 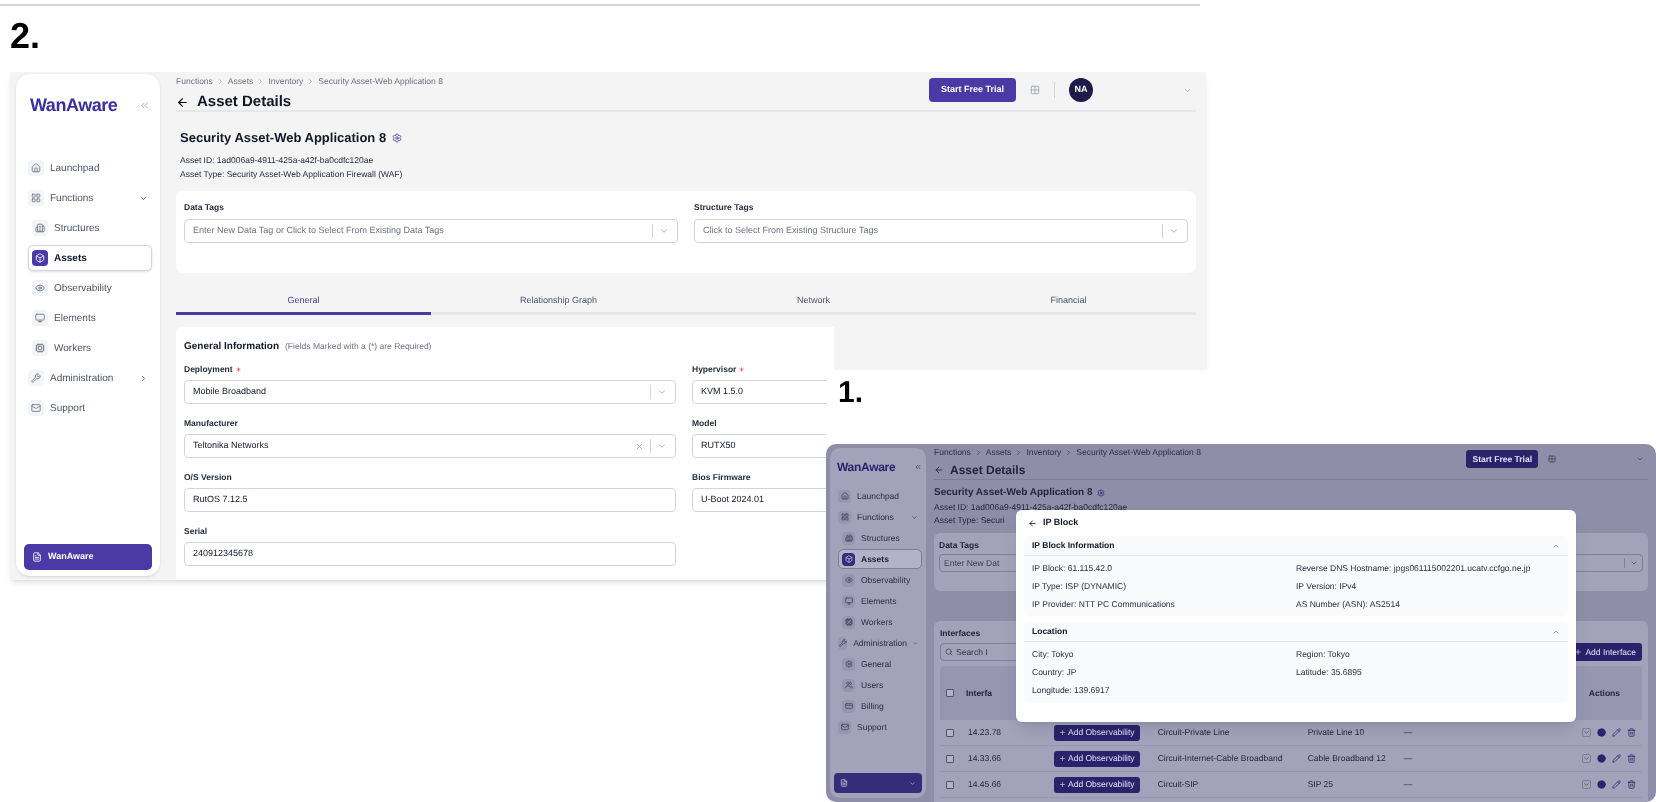 What do you see at coordinates (878, 783) in the screenshot?
I see `workspace-button` at bounding box center [878, 783].